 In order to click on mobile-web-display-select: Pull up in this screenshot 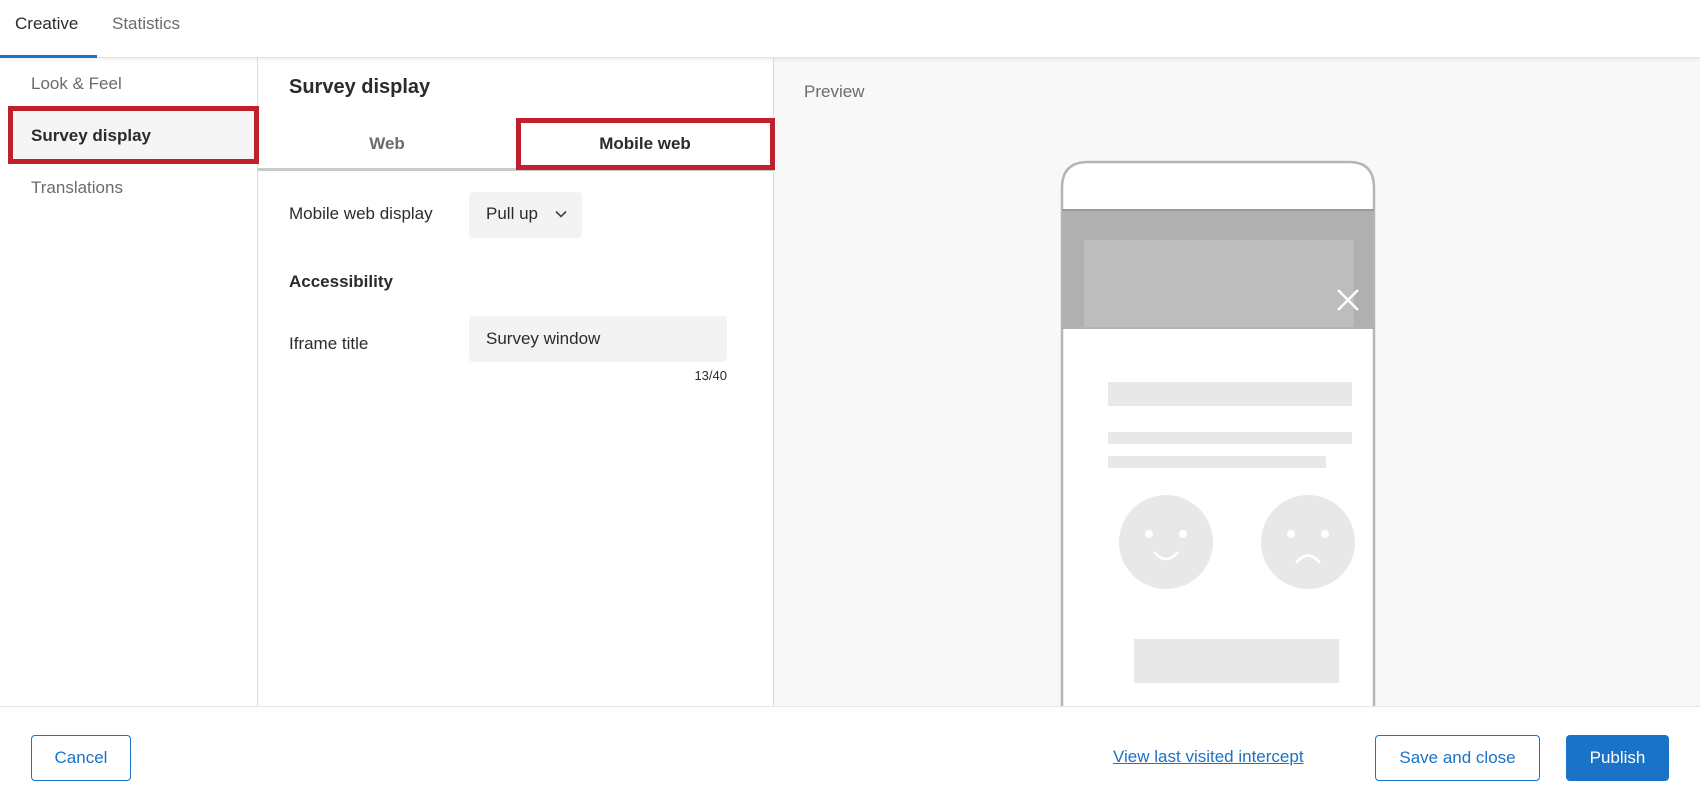, I will do `click(525, 215)`.